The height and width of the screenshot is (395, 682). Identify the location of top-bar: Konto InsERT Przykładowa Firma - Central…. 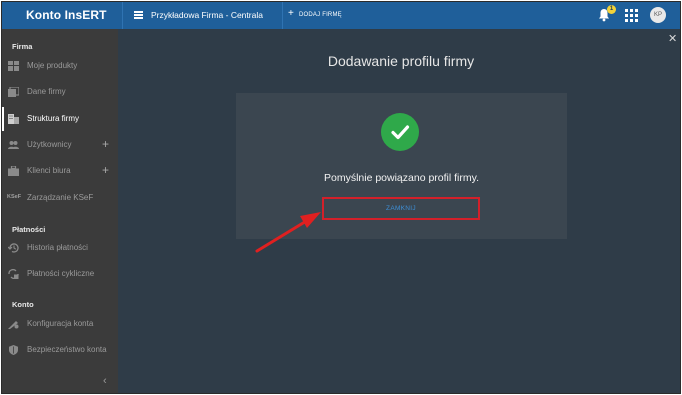
(341, 15).